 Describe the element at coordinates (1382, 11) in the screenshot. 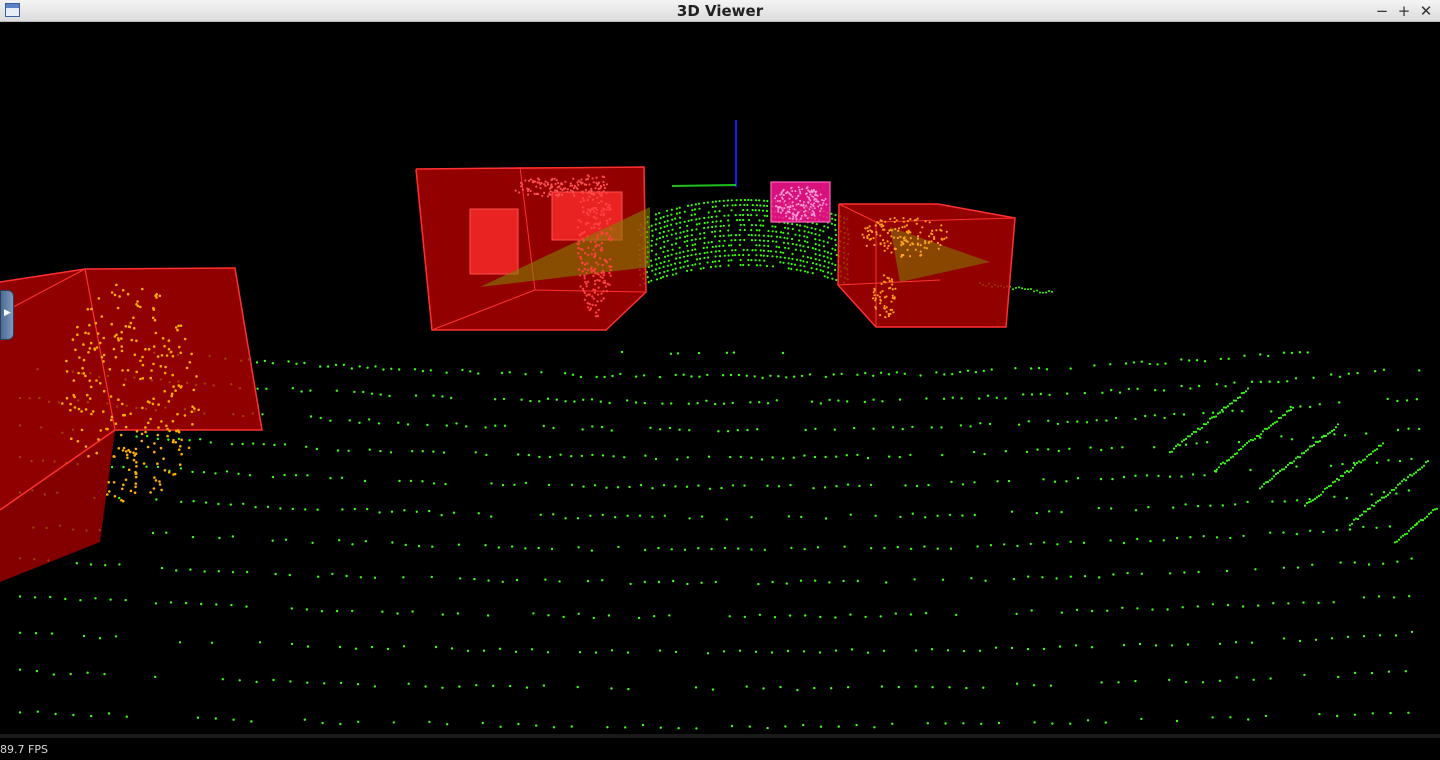

I see `minimize-button: −` at that location.